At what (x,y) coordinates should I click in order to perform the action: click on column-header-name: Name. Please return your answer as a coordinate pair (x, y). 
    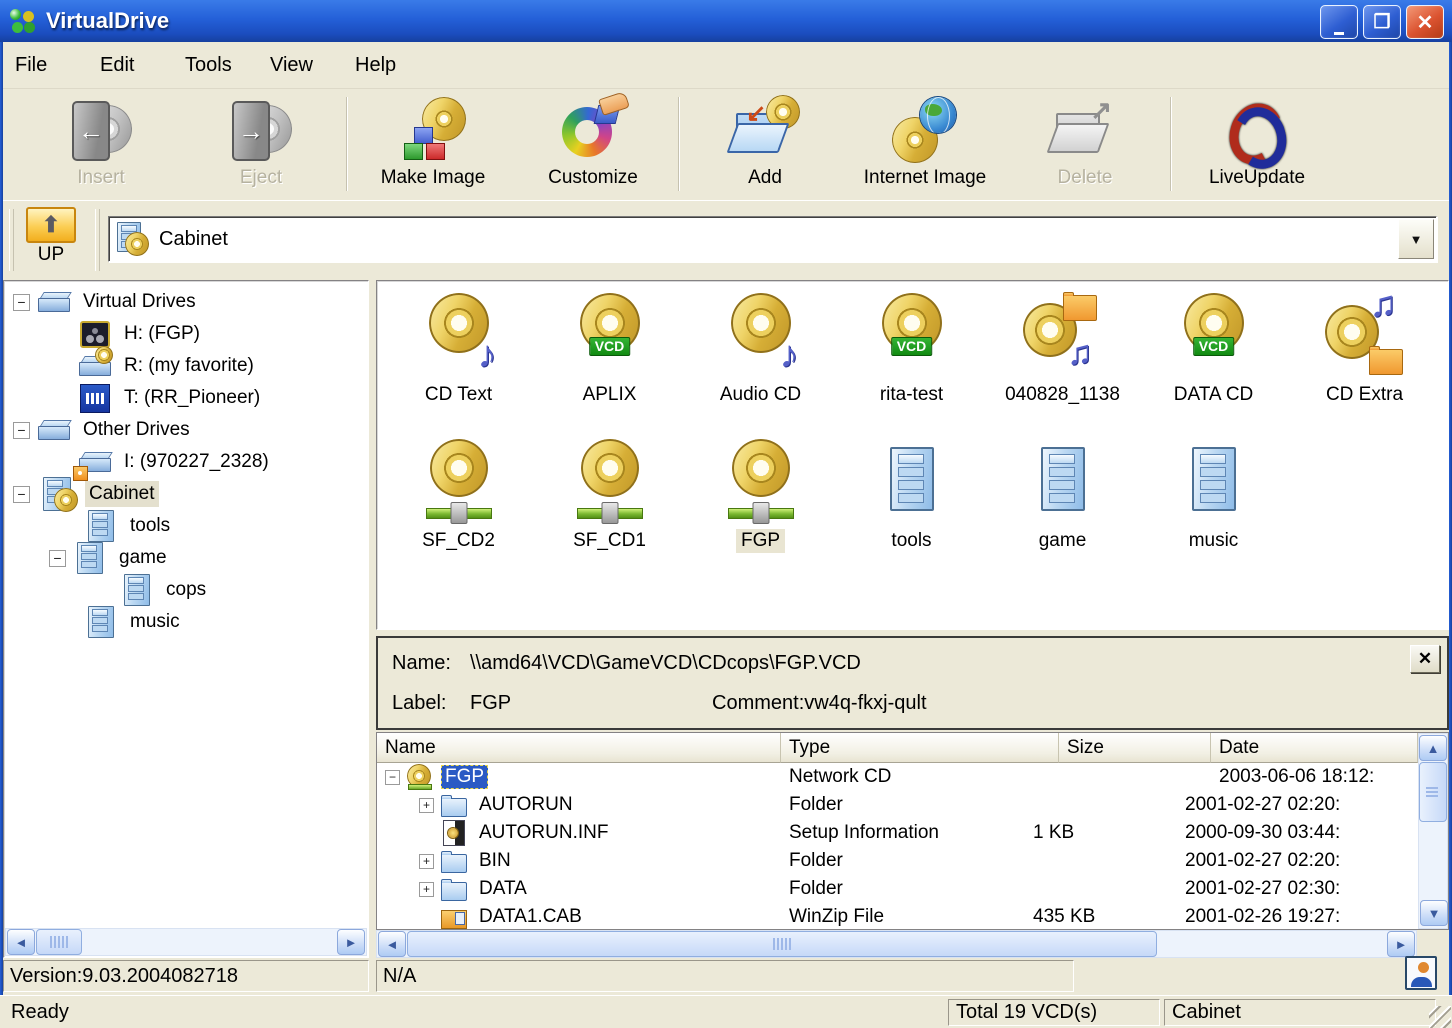
    Looking at the image, I should click on (579, 748).